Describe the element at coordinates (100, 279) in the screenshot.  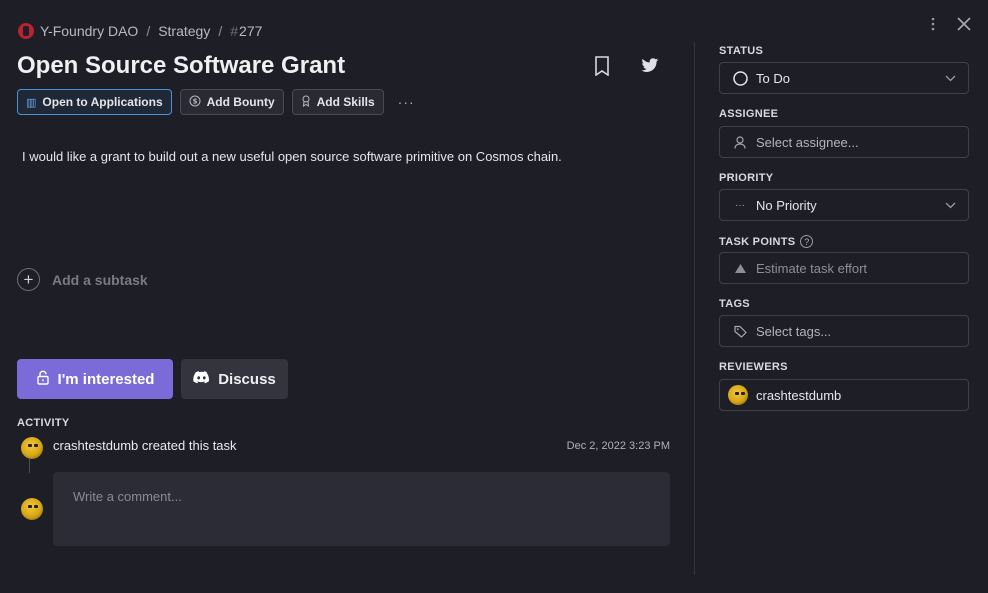
I see `add-subtask-label: Add a subtask` at that location.